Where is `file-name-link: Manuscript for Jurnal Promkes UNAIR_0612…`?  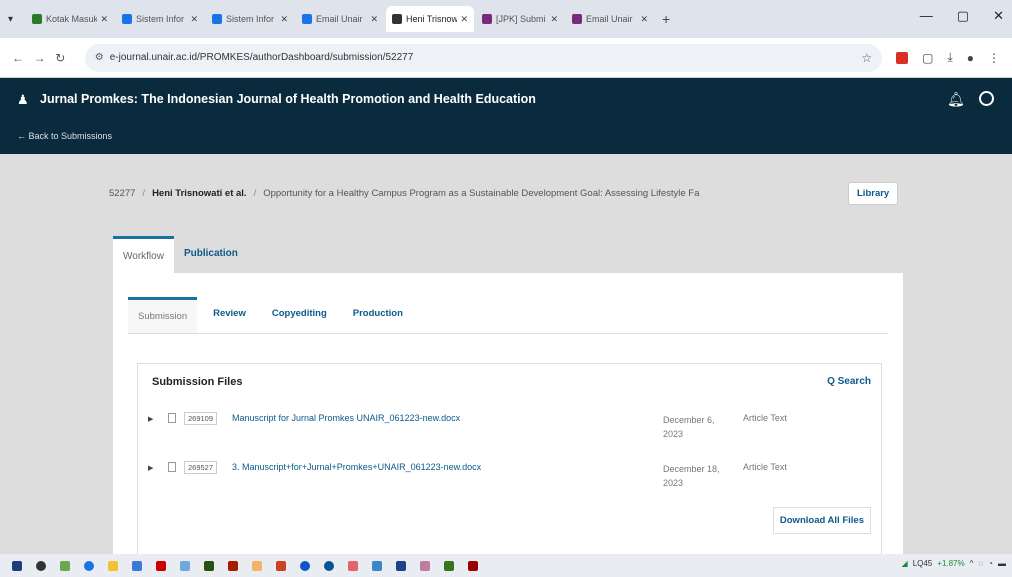
file-name-link: Manuscript for Jurnal Promkes UNAIR_0612… is located at coordinates (346, 418).